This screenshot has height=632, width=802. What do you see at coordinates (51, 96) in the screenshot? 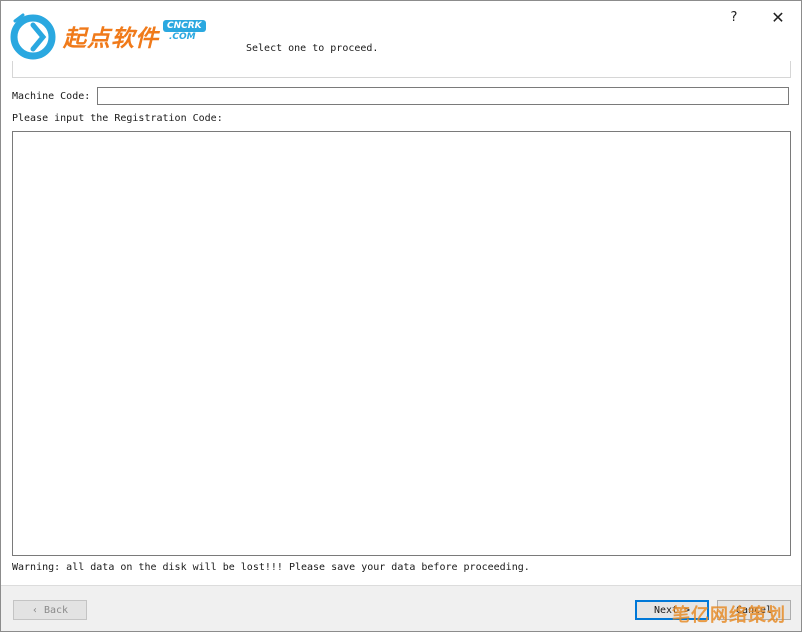
I see `machine-code-label: Machine Code:` at bounding box center [51, 96].